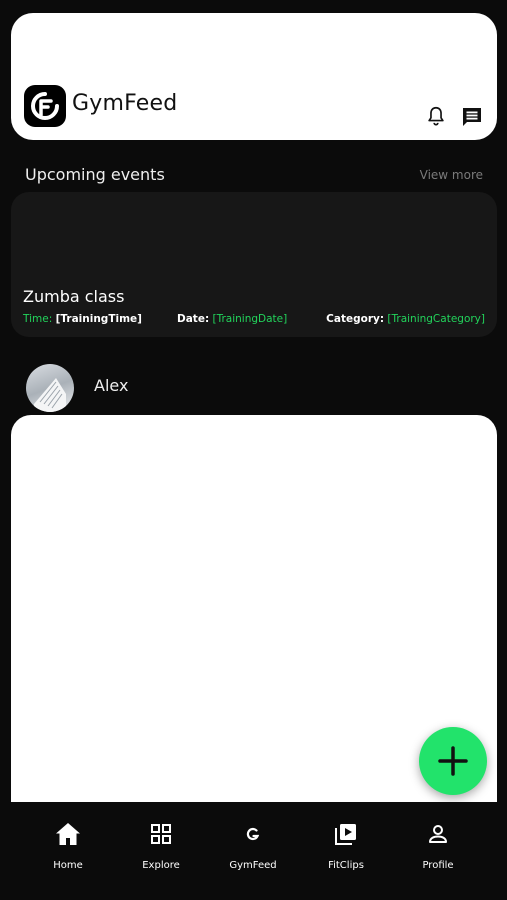 This screenshot has width=507, height=900. I want to click on nav-item-home: Home, so click(68, 845).